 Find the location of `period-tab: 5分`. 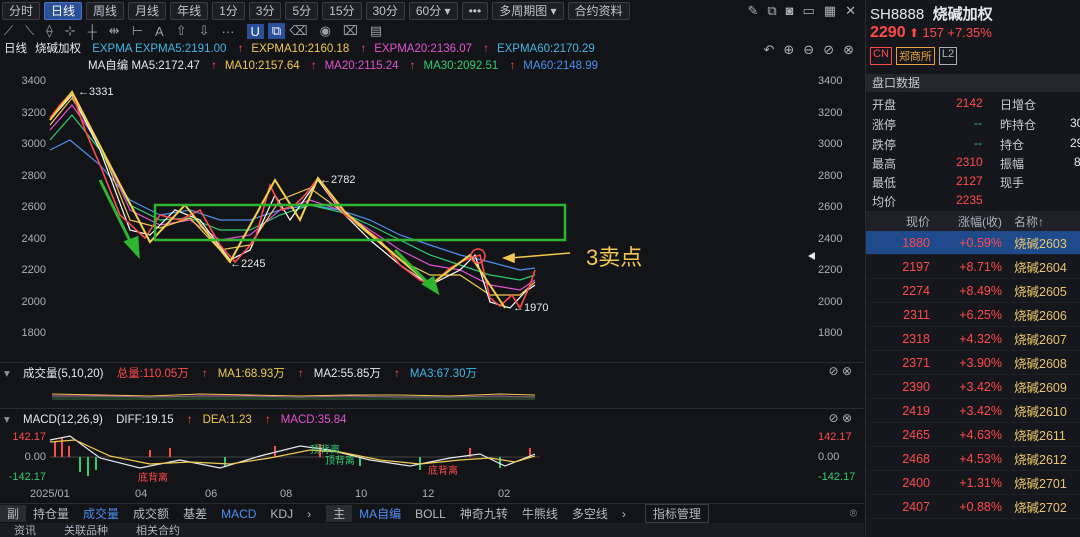

period-tab: 5分 is located at coordinates (302, 11).